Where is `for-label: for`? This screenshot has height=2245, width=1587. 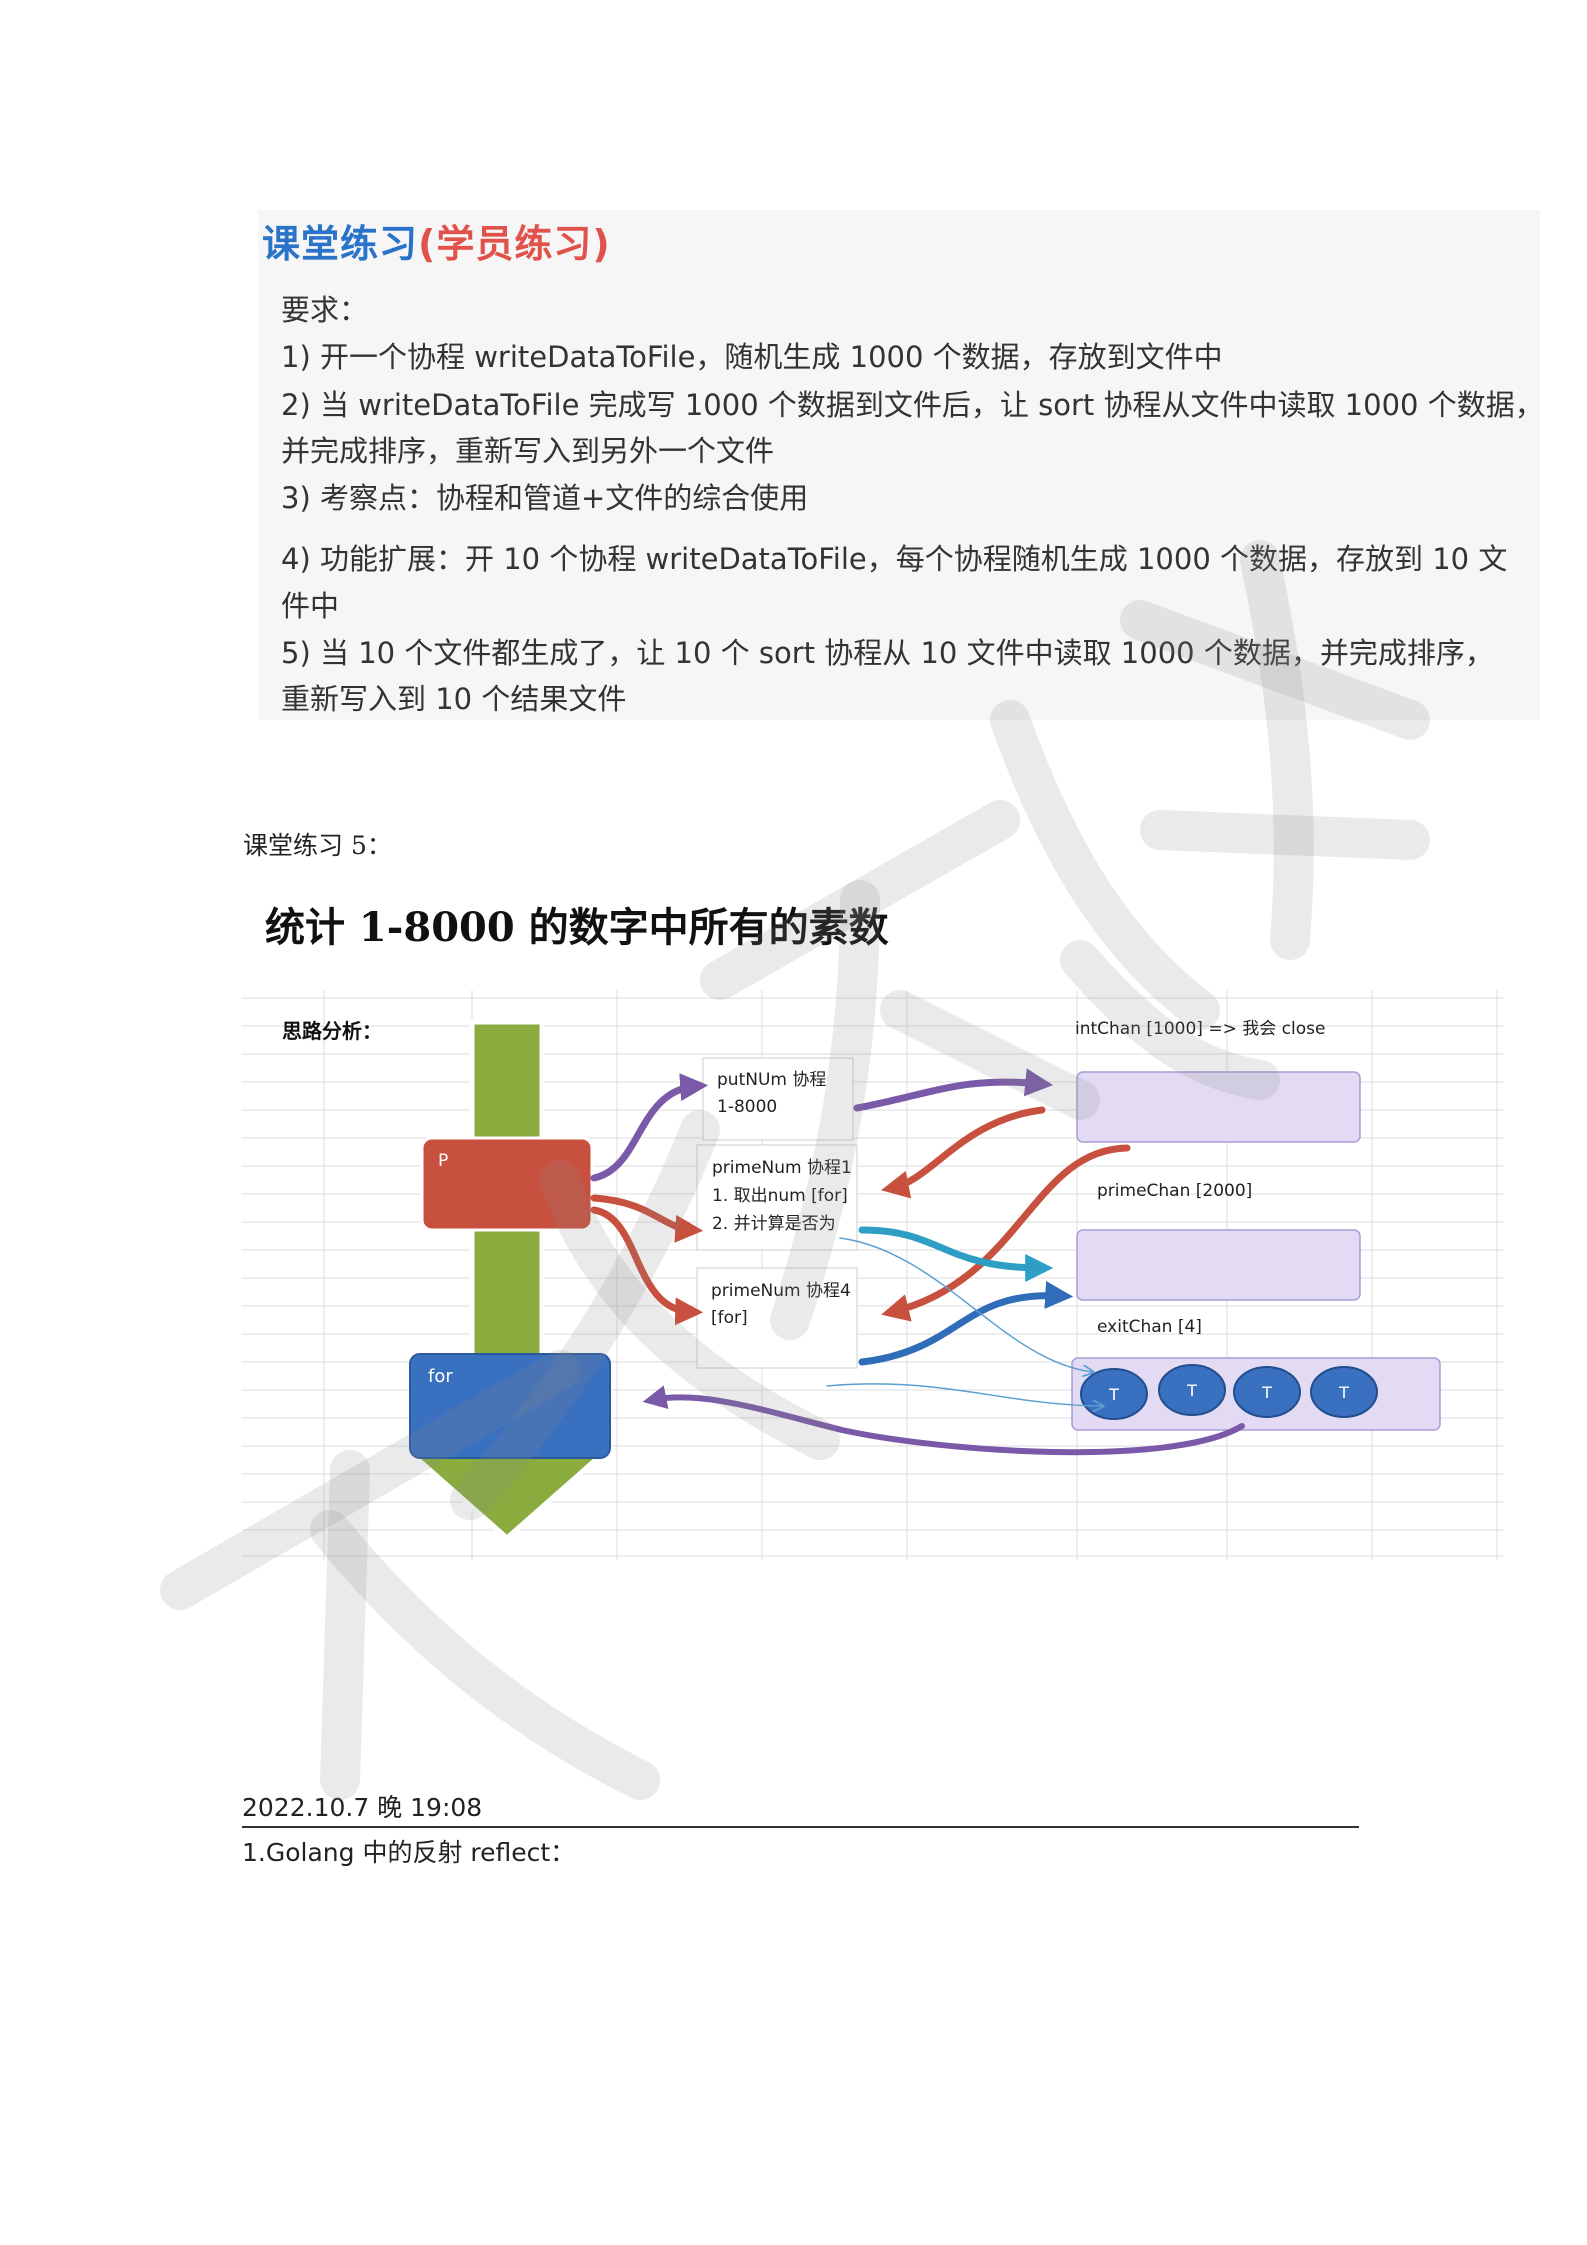
for-label: for is located at coordinates (440, 1376).